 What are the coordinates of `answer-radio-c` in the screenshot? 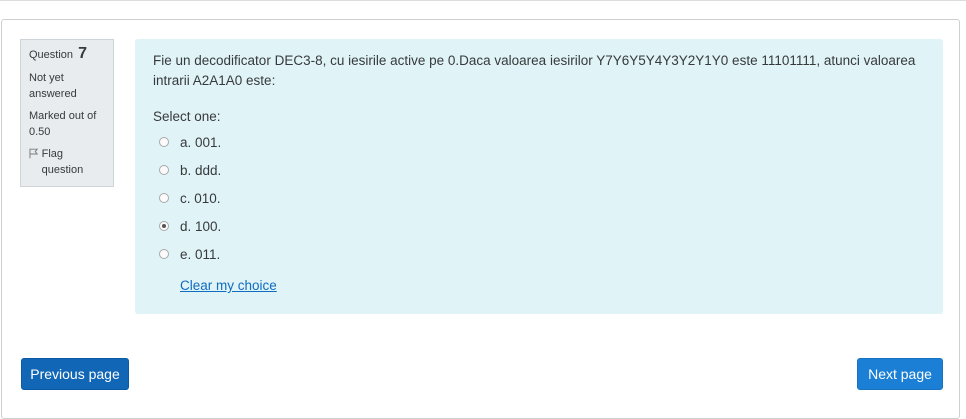 It's located at (164, 198).